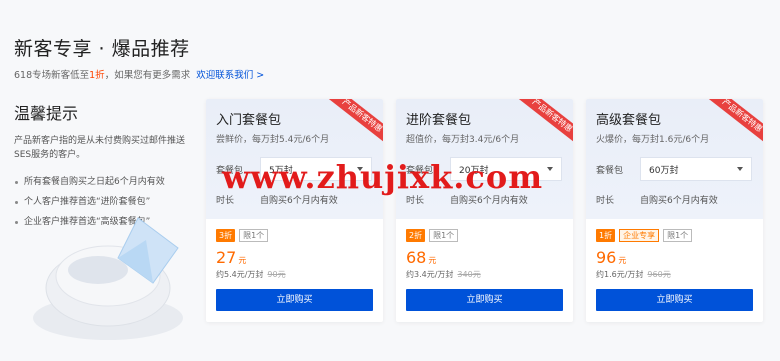  What do you see at coordinates (469, 274) in the screenshot?
I see `original-price: 340元` at bounding box center [469, 274].